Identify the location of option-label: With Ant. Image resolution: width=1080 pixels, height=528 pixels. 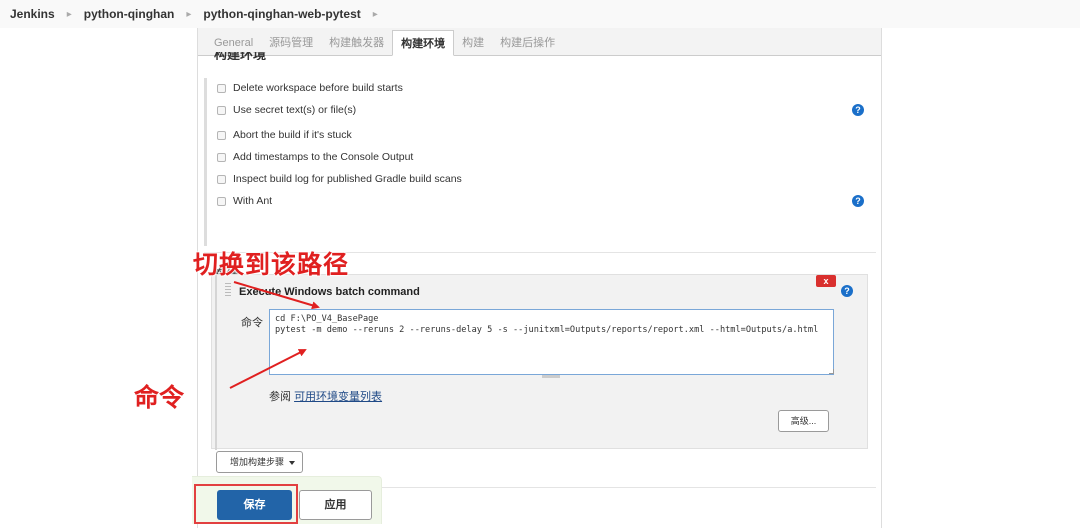
(253, 201).